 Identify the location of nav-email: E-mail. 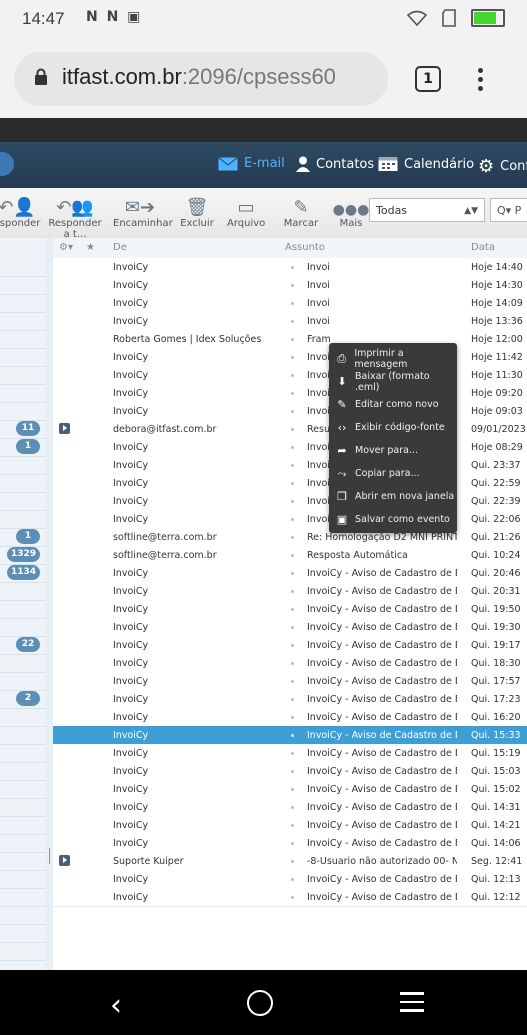
(251, 163).